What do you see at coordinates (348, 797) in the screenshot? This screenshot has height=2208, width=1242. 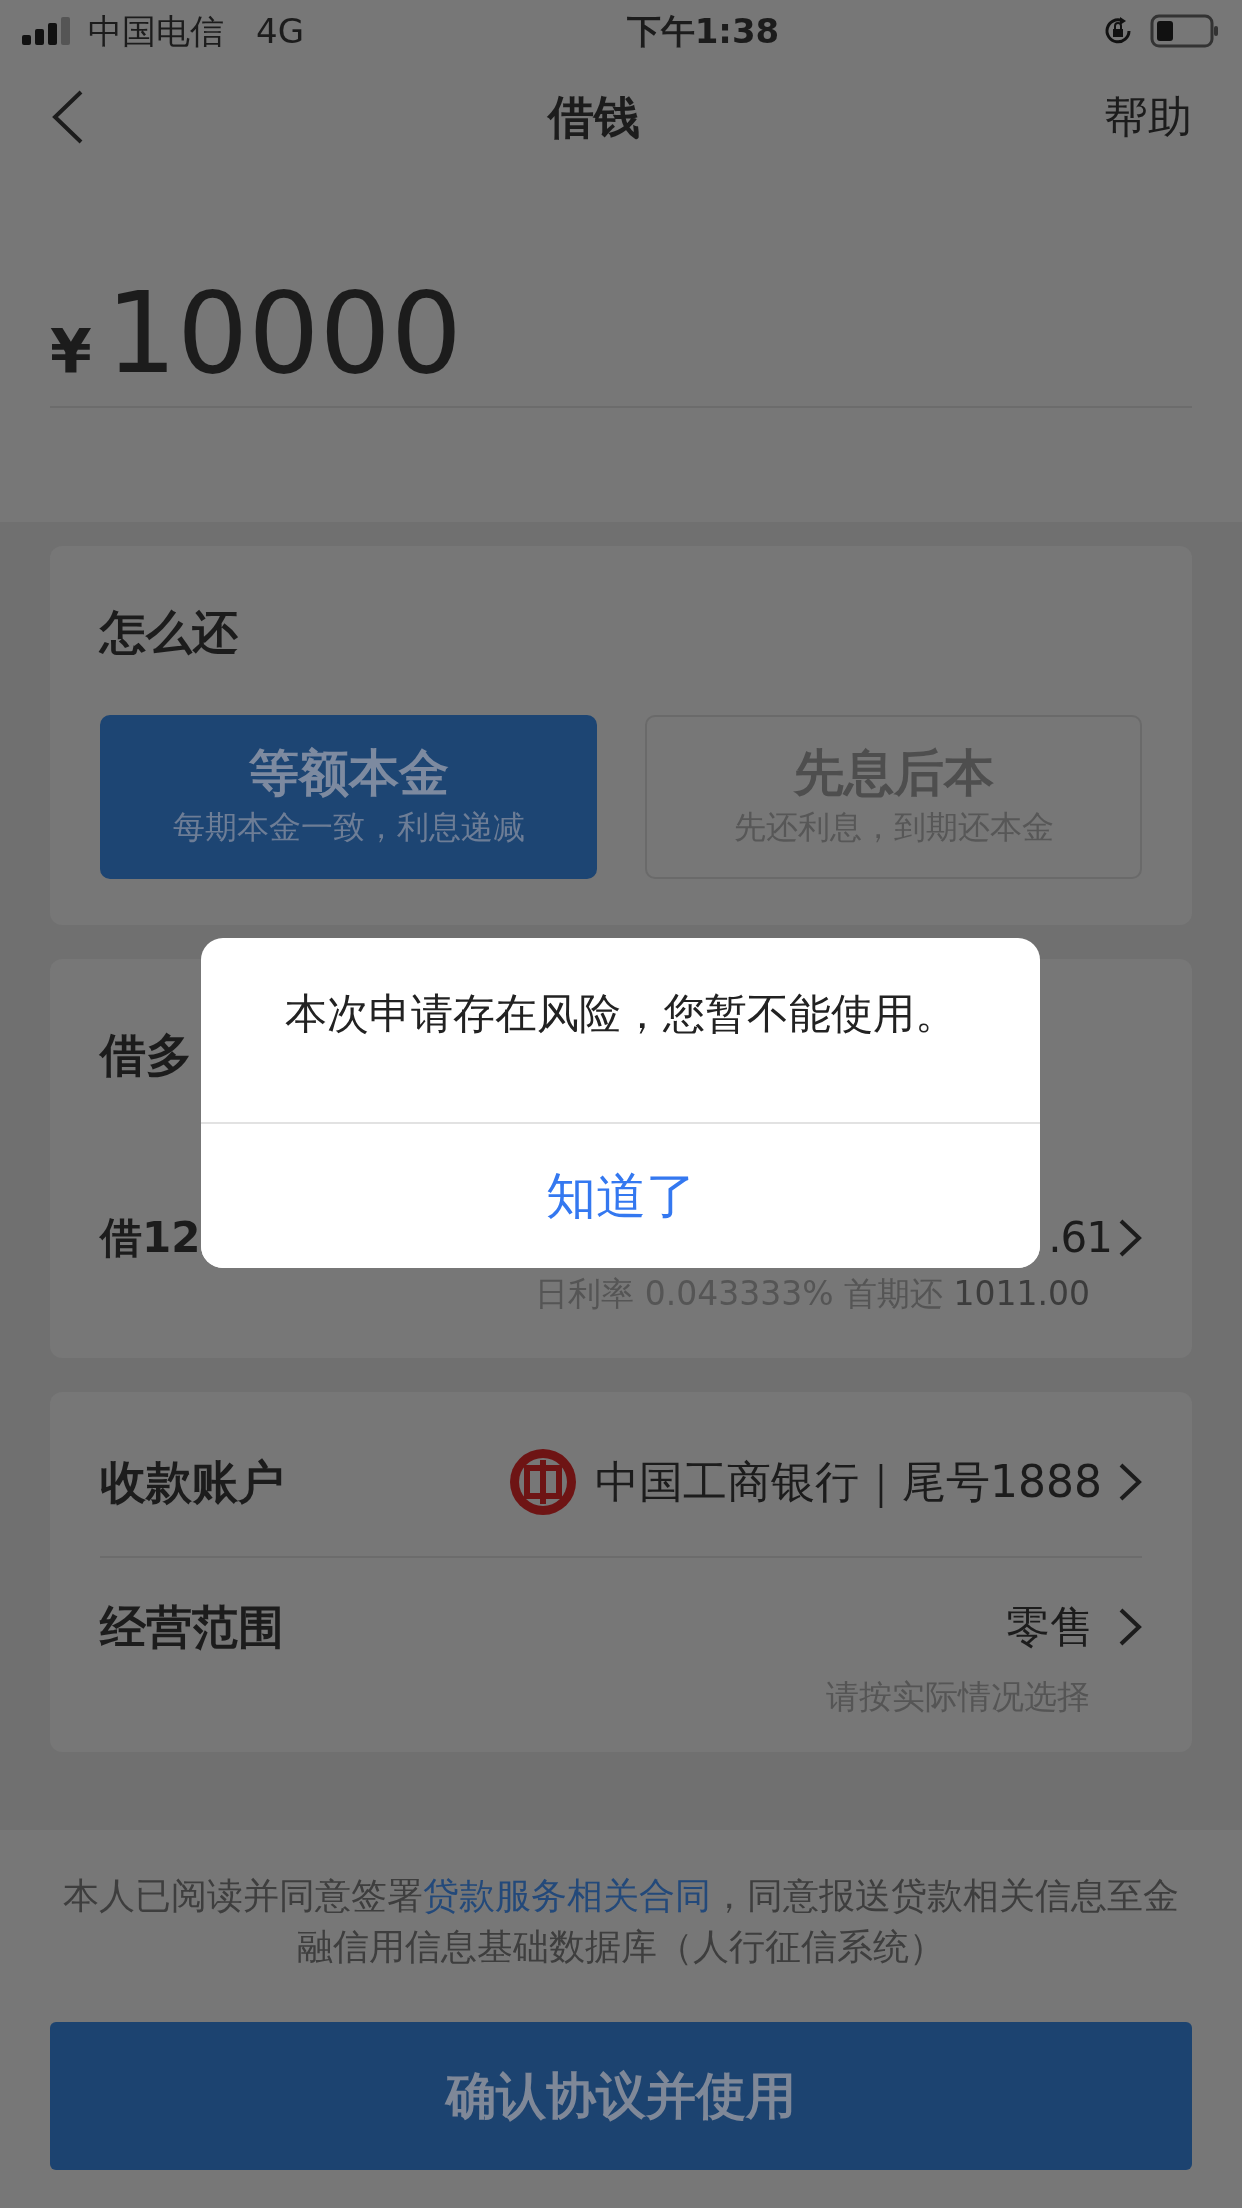 I see `repayment-option: 等额本金 每期本金一致，利息递减` at bounding box center [348, 797].